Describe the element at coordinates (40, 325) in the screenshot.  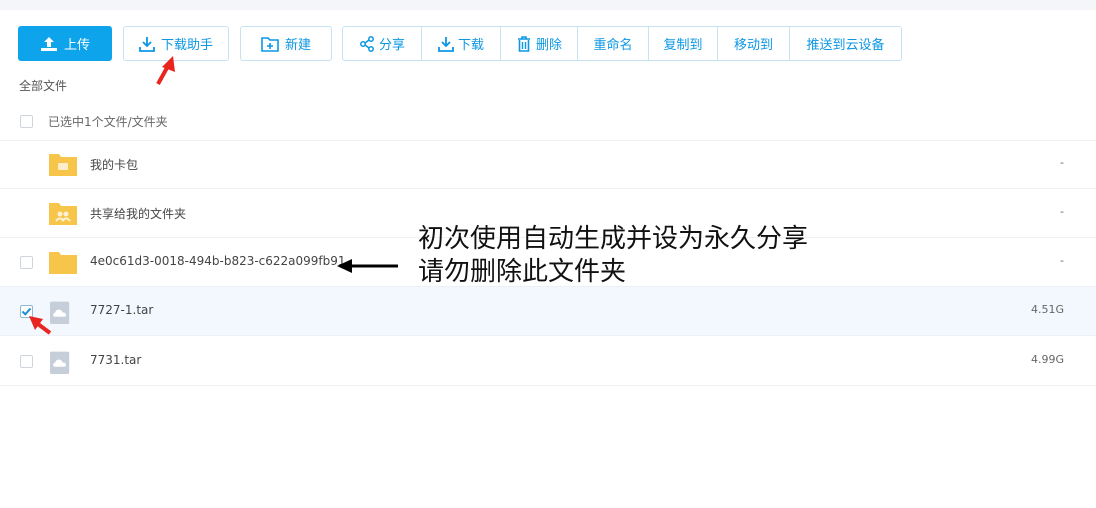
I see `red-arrow-checkbox` at that location.